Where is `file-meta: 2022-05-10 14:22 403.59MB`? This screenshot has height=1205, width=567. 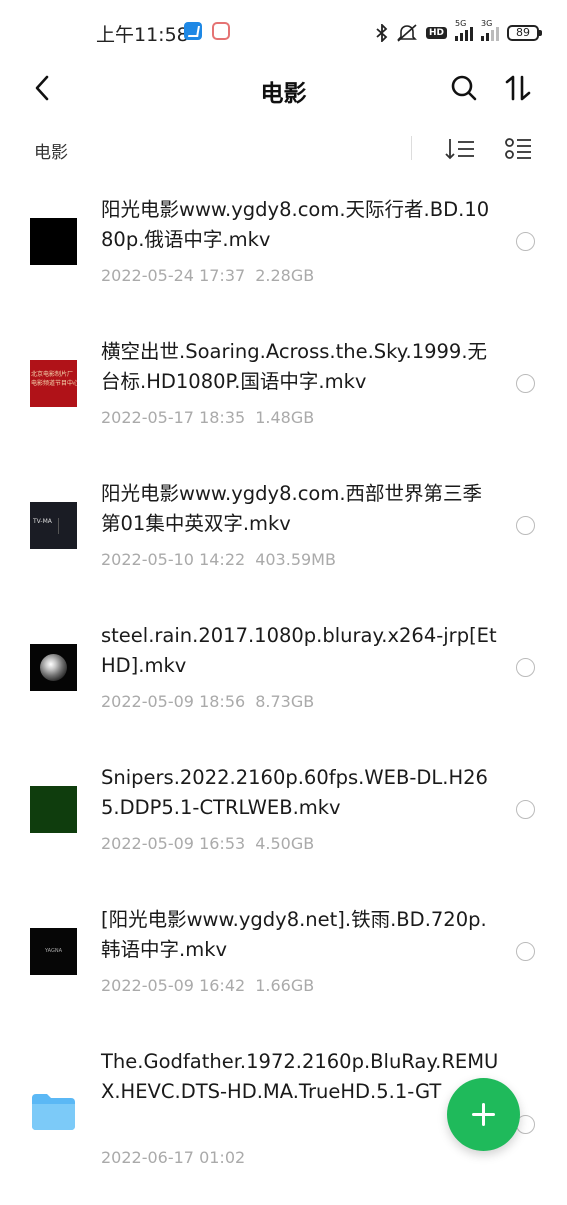
file-meta: 2022-05-10 14:22 403.59MB is located at coordinates (218, 559).